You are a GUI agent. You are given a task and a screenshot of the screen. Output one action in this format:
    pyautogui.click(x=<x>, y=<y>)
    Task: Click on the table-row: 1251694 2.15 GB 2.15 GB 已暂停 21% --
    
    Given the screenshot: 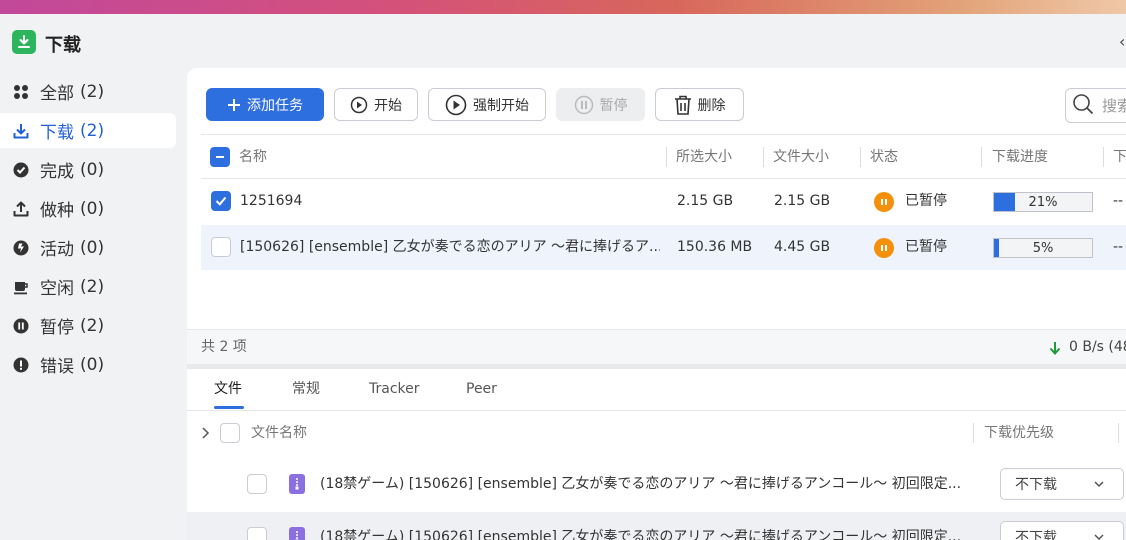 What is the action you would take?
    pyautogui.click(x=663, y=201)
    